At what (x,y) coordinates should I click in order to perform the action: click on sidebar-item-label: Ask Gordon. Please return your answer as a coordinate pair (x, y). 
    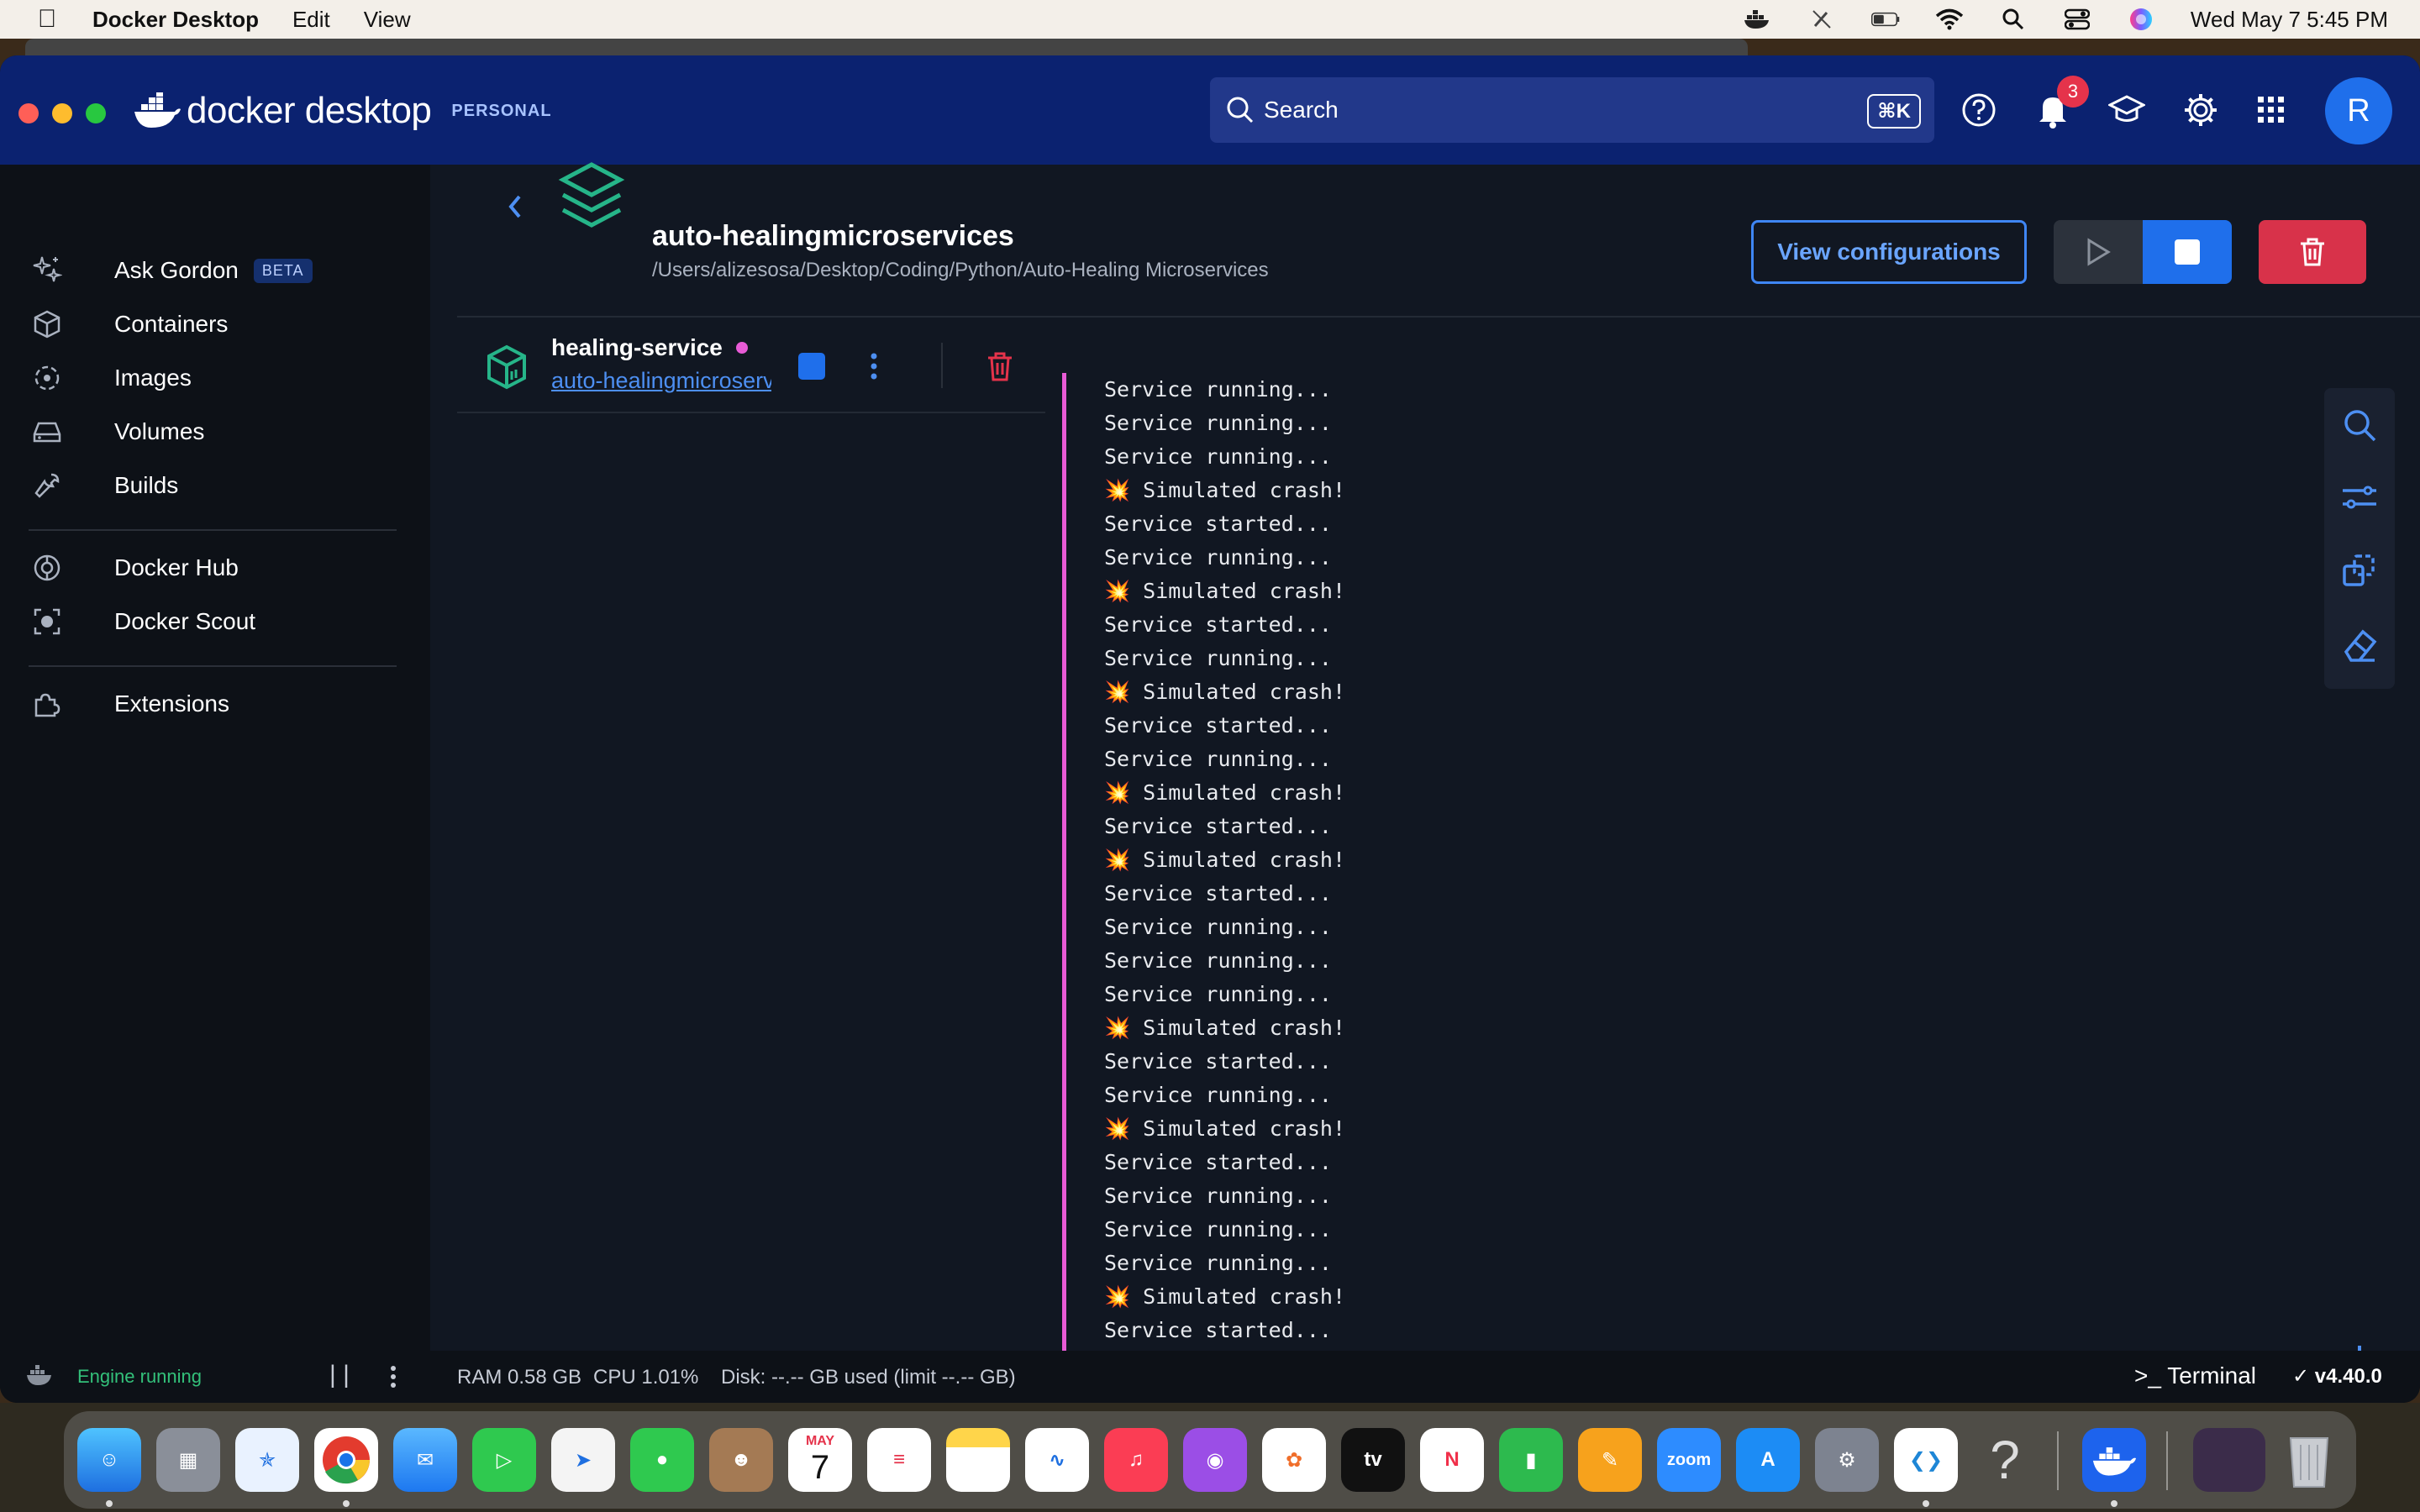
    Looking at the image, I should click on (176, 270).